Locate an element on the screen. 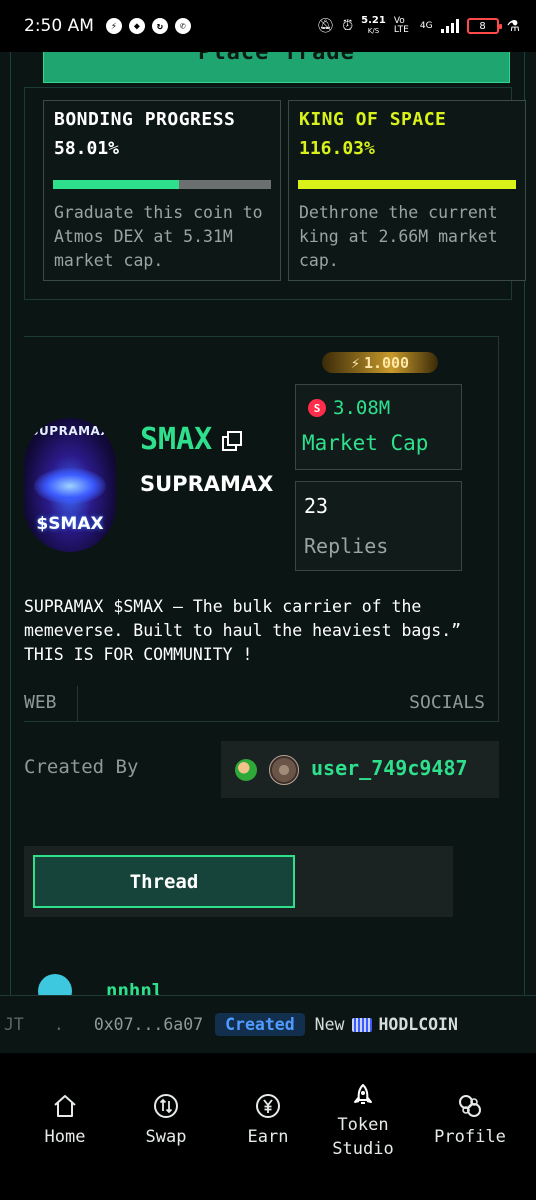 The height and width of the screenshot is (1200, 536). ticker-created-badge: Created is located at coordinates (260, 1024).